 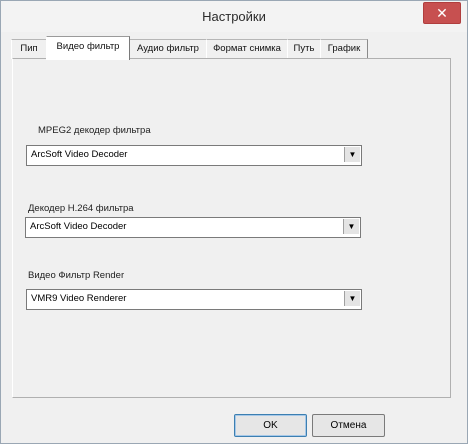 What do you see at coordinates (270, 425) in the screenshot?
I see `ok-button: OK` at bounding box center [270, 425].